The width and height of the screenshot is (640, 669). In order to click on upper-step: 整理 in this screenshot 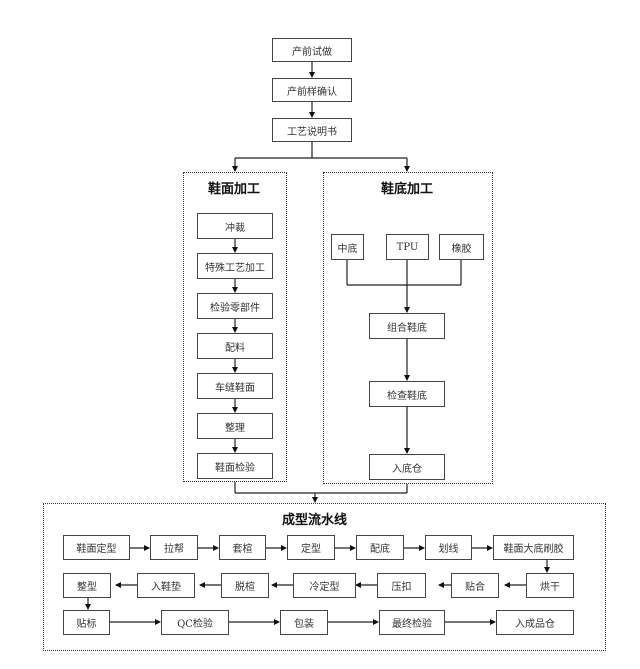, I will do `click(235, 426)`.